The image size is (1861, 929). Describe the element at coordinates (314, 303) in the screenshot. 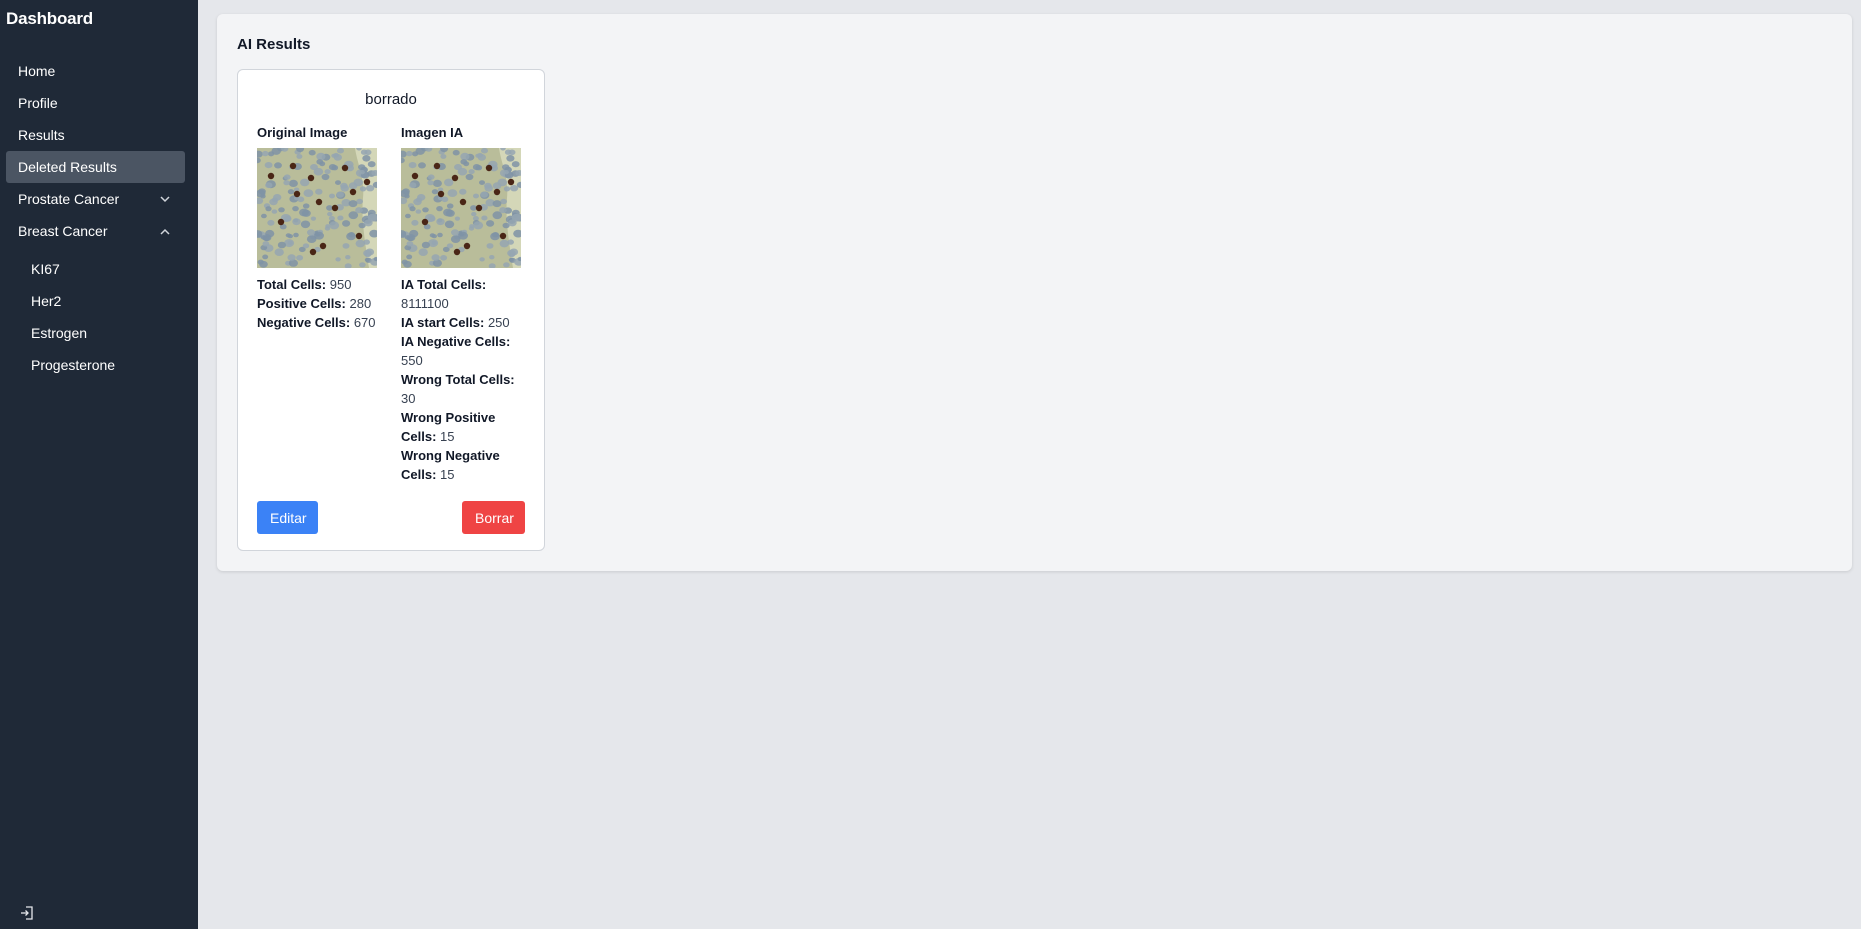

I see `stat-positive-cells: Positive Cells: 280` at that location.